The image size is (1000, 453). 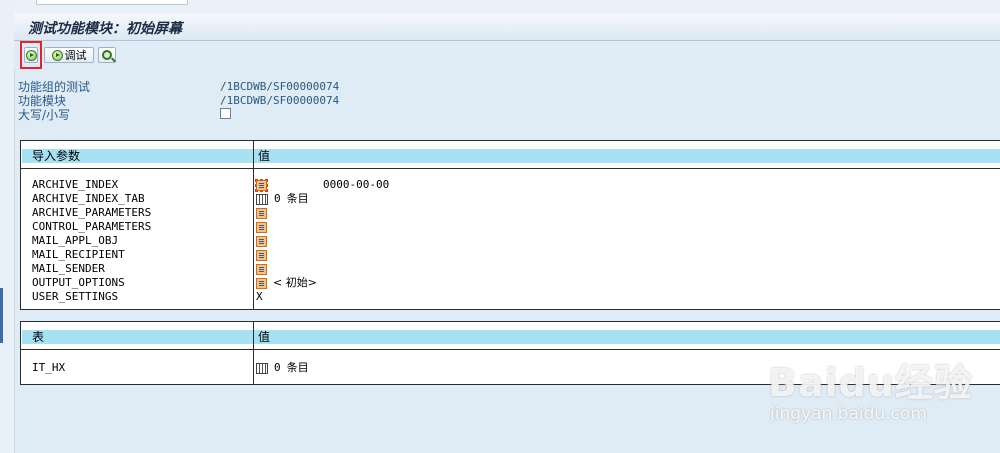 What do you see at coordinates (44, 115) in the screenshot?
I see `info-label-case: 大写/小写` at bounding box center [44, 115].